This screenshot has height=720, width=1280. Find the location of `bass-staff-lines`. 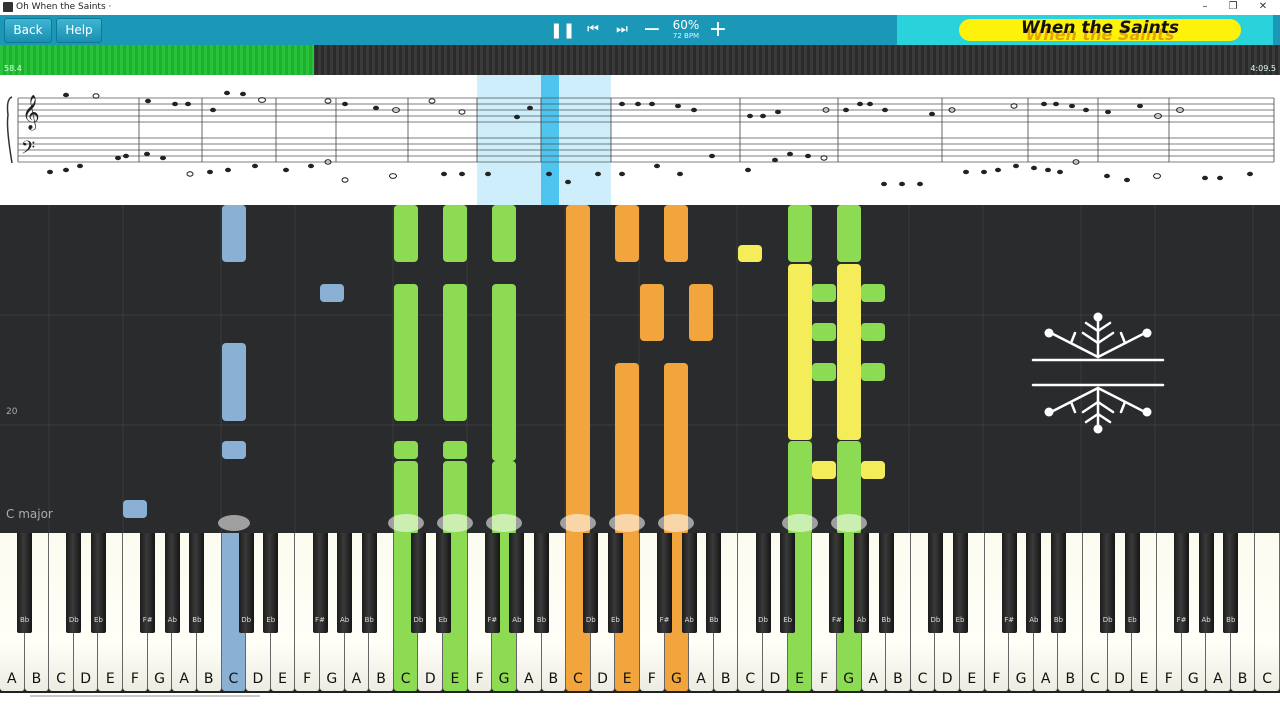

bass-staff-lines is located at coordinates (646, 150).